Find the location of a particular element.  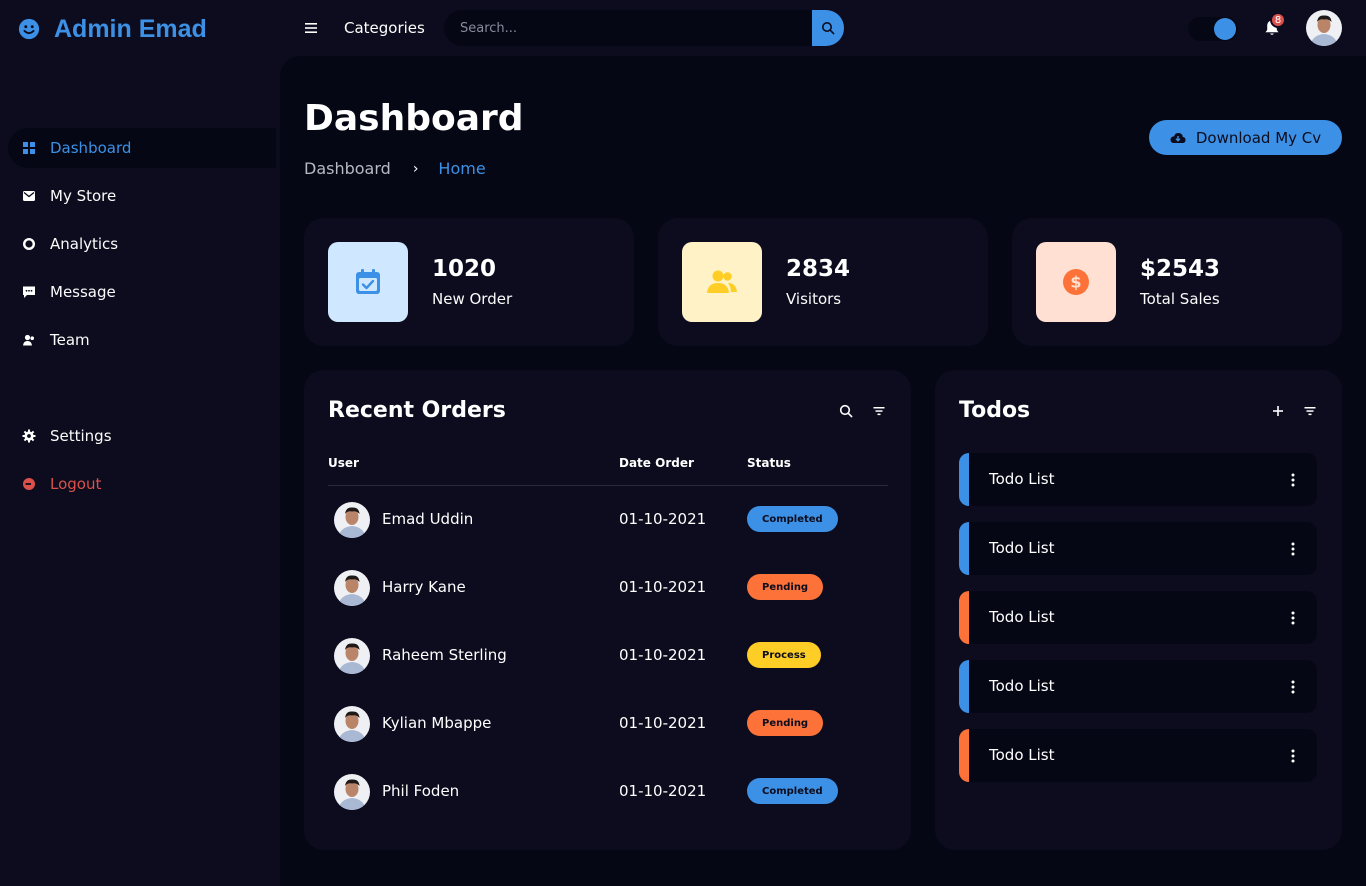

sidebar-item-dashboard: Dashboard is located at coordinates (142, 148).